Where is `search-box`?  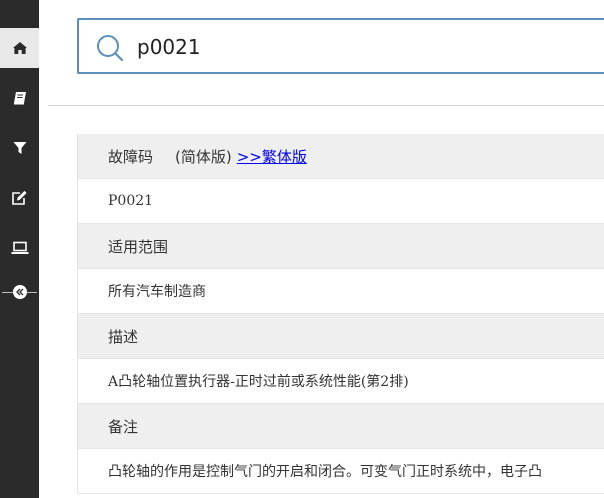 search-box is located at coordinates (340, 46).